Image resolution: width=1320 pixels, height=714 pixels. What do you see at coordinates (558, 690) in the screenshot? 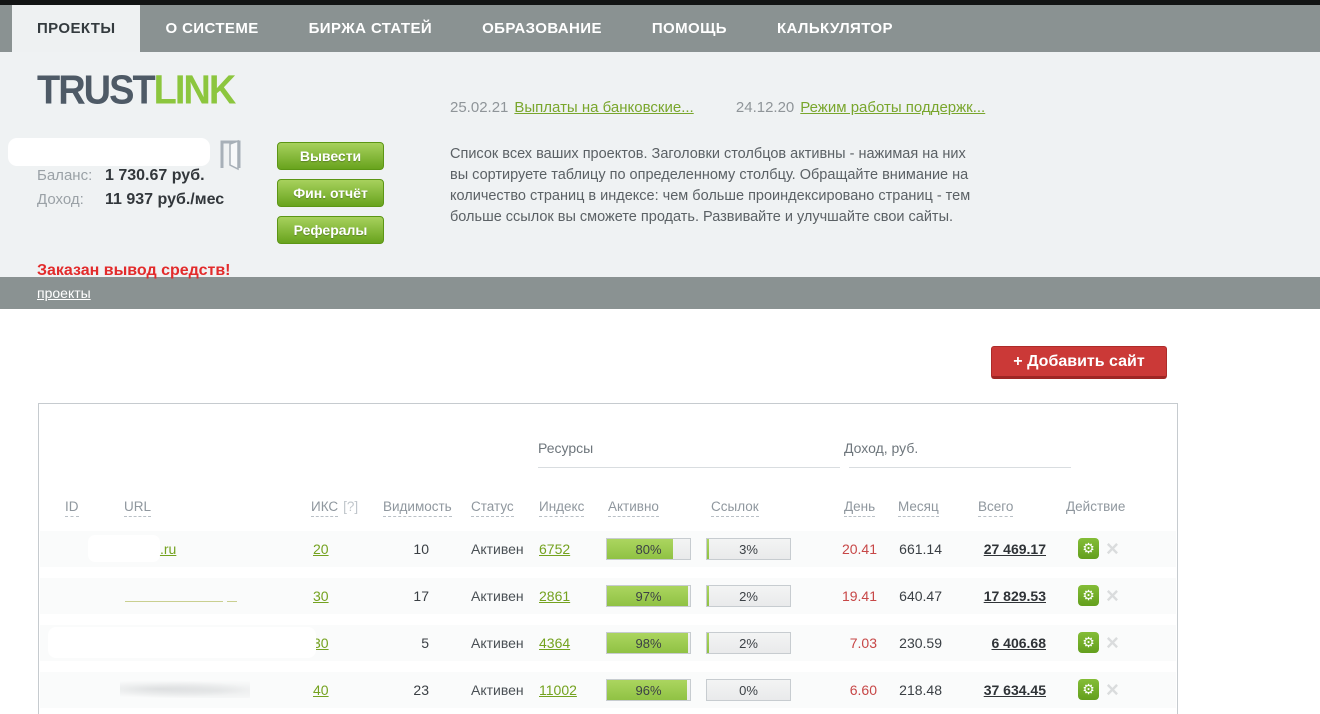
I see `index-value-link: 11002` at bounding box center [558, 690].